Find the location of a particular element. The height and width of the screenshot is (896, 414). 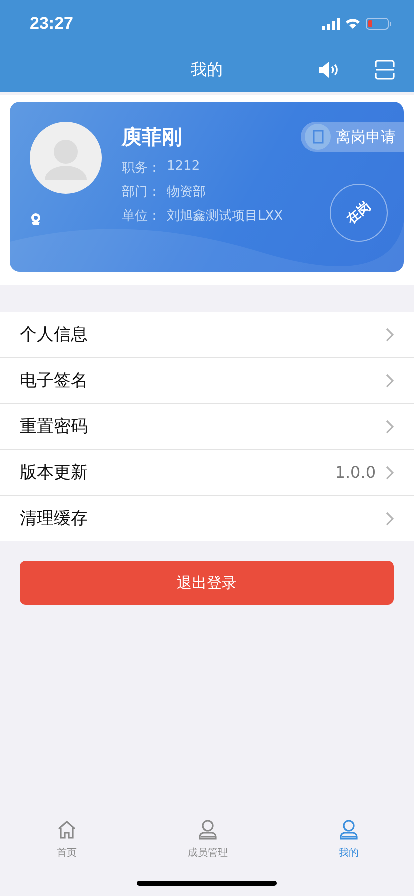

field-label: 单位： is located at coordinates (141, 216).